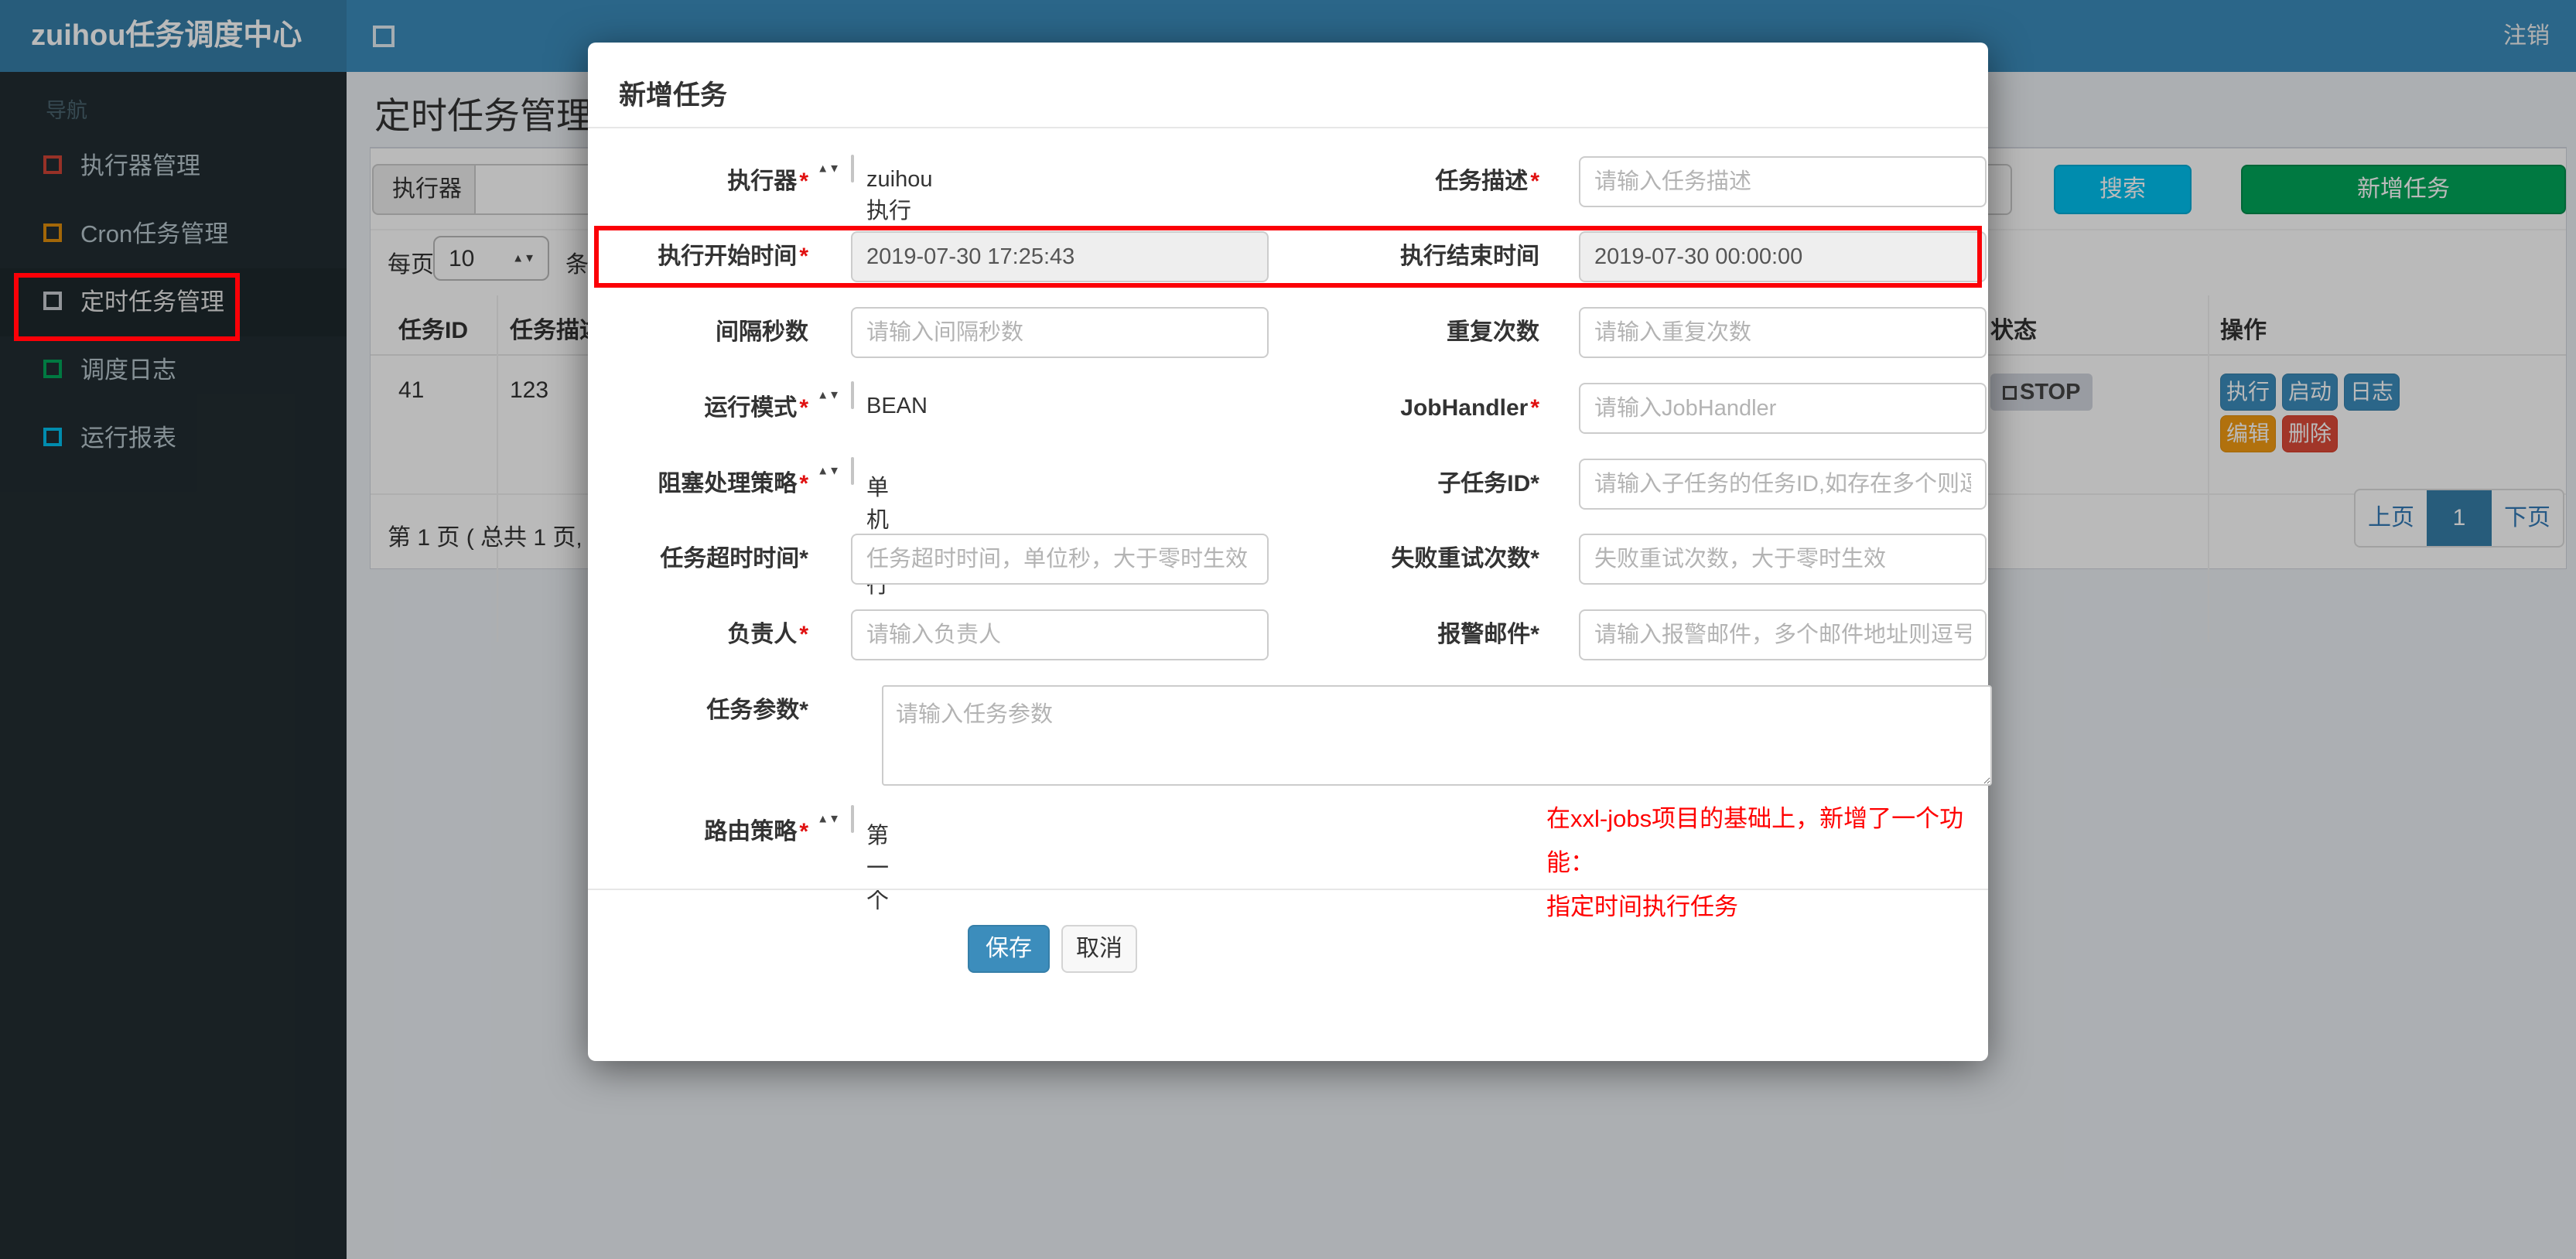 The width and height of the screenshot is (2576, 1259). What do you see at coordinates (733, 484) in the screenshot?
I see `block-strategy-label: 阻塞处理策略 *` at bounding box center [733, 484].